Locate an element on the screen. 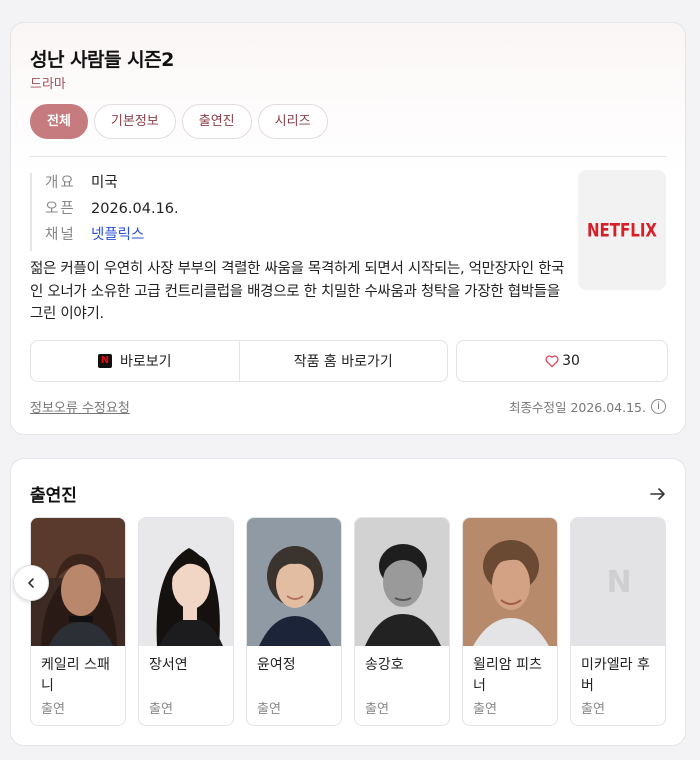 Image resolution: width=700 pixels, height=760 pixels. cast-member: N 미카엘라 후버 출연 is located at coordinates (618, 621).